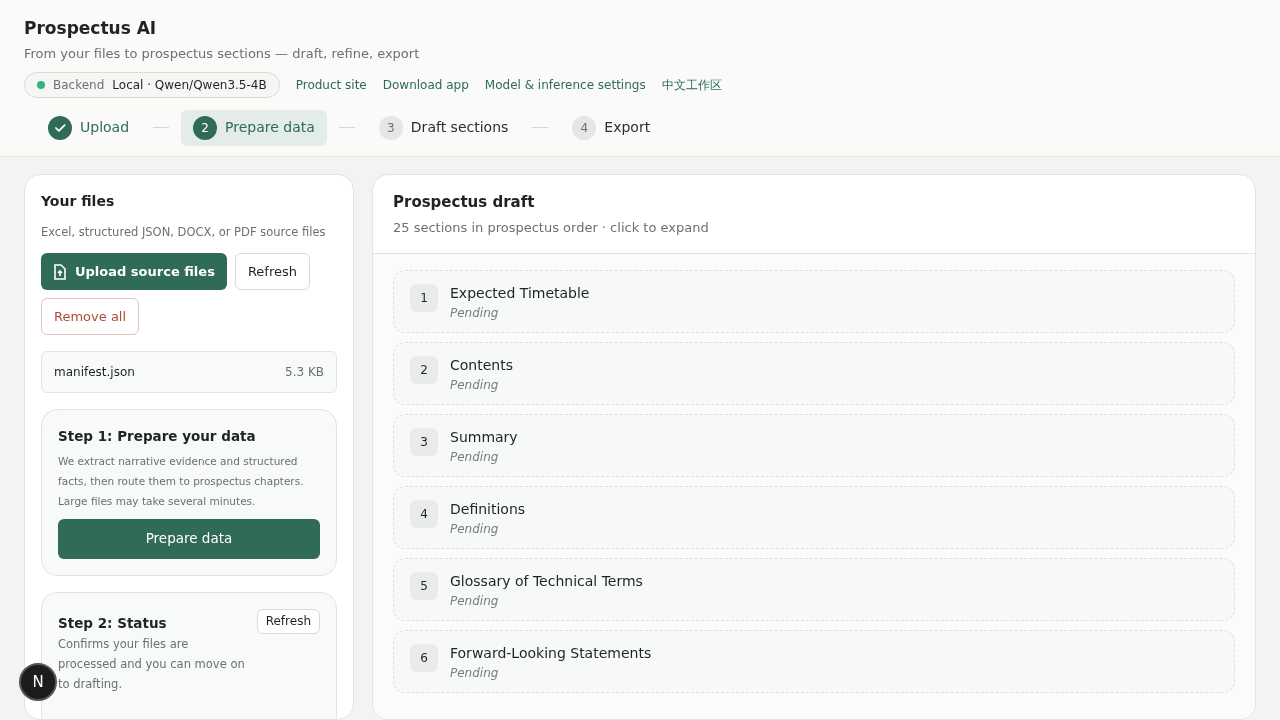 This screenshot has height=720, width=1280. What do you see at coordinates (584, 127) in the screenshot?
I see `step-number: 4` at bounding box center [584, 127].